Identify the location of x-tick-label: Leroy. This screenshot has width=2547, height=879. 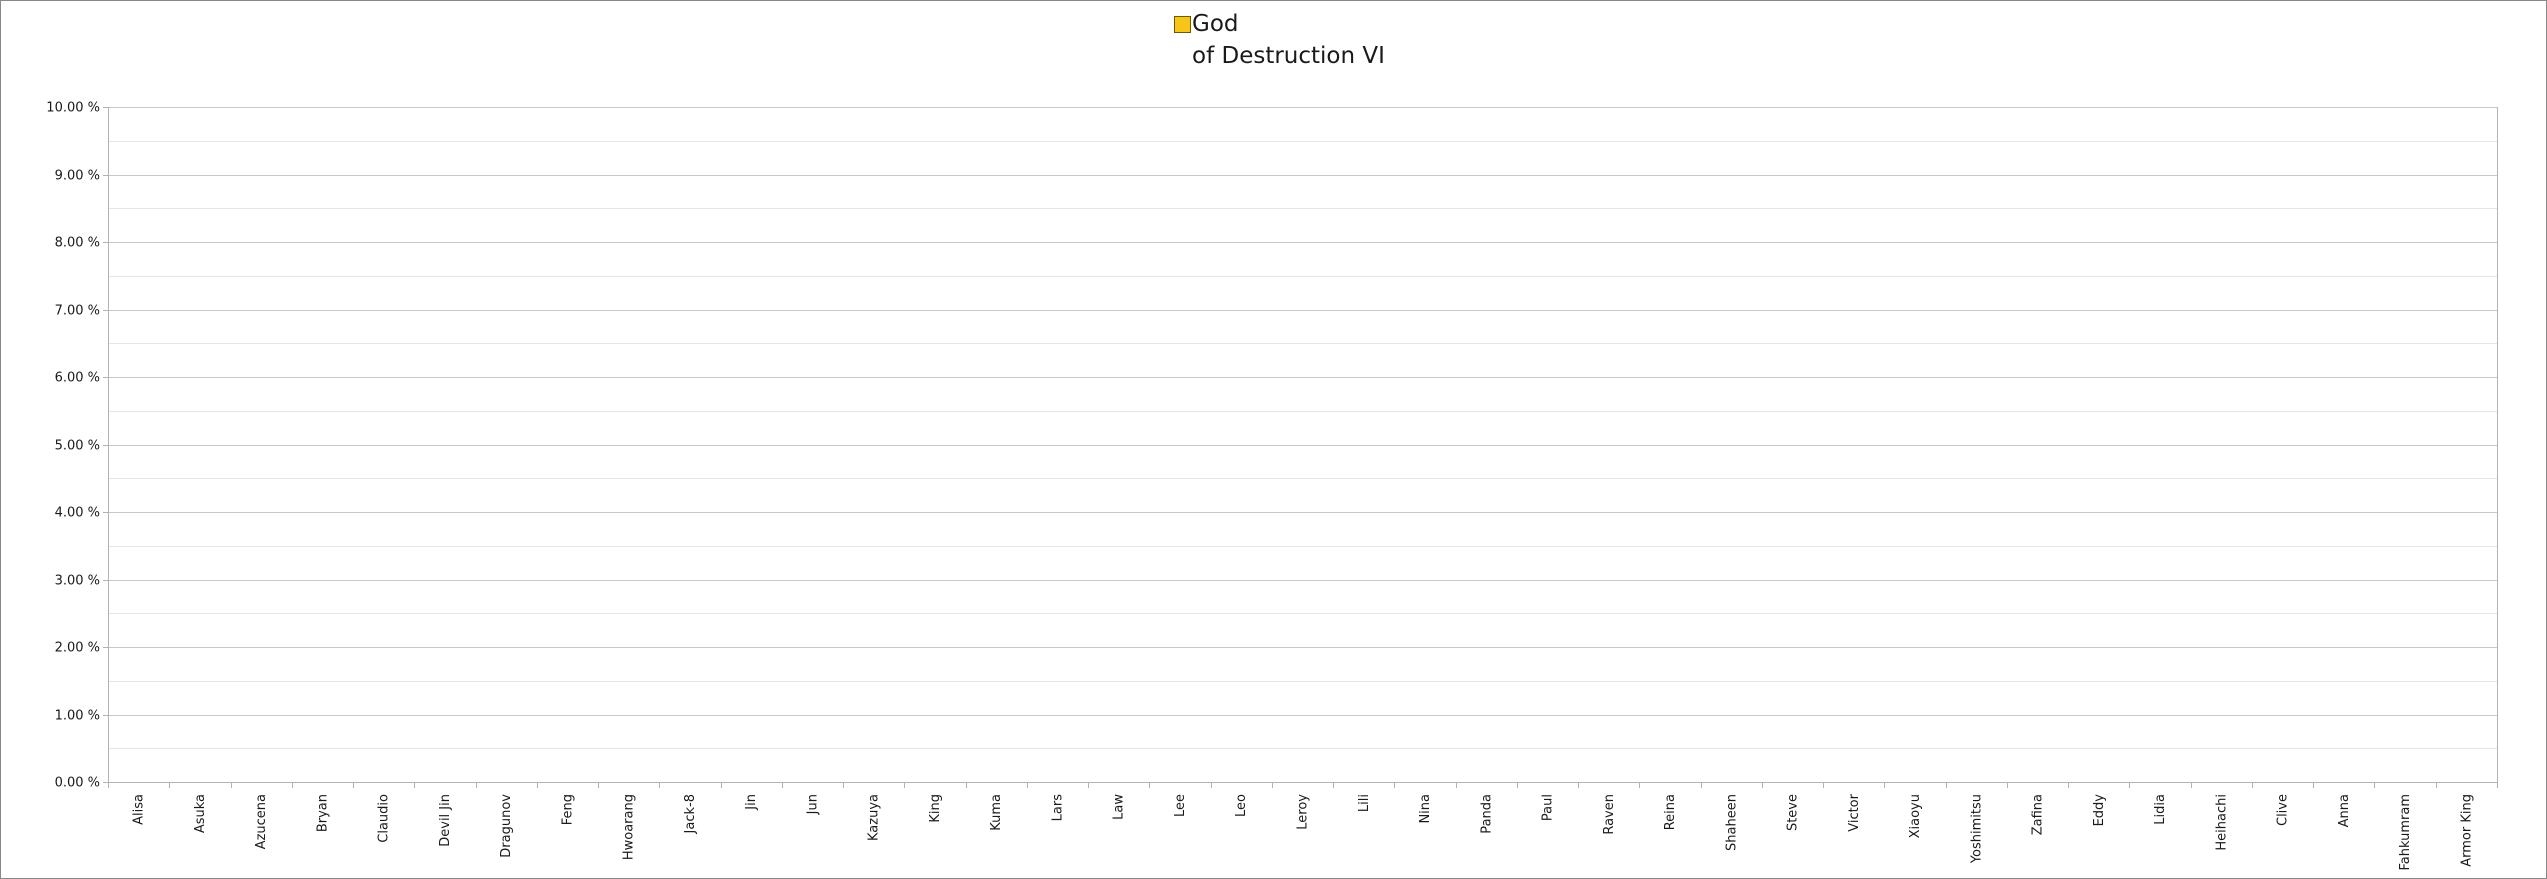
(1303, 812).